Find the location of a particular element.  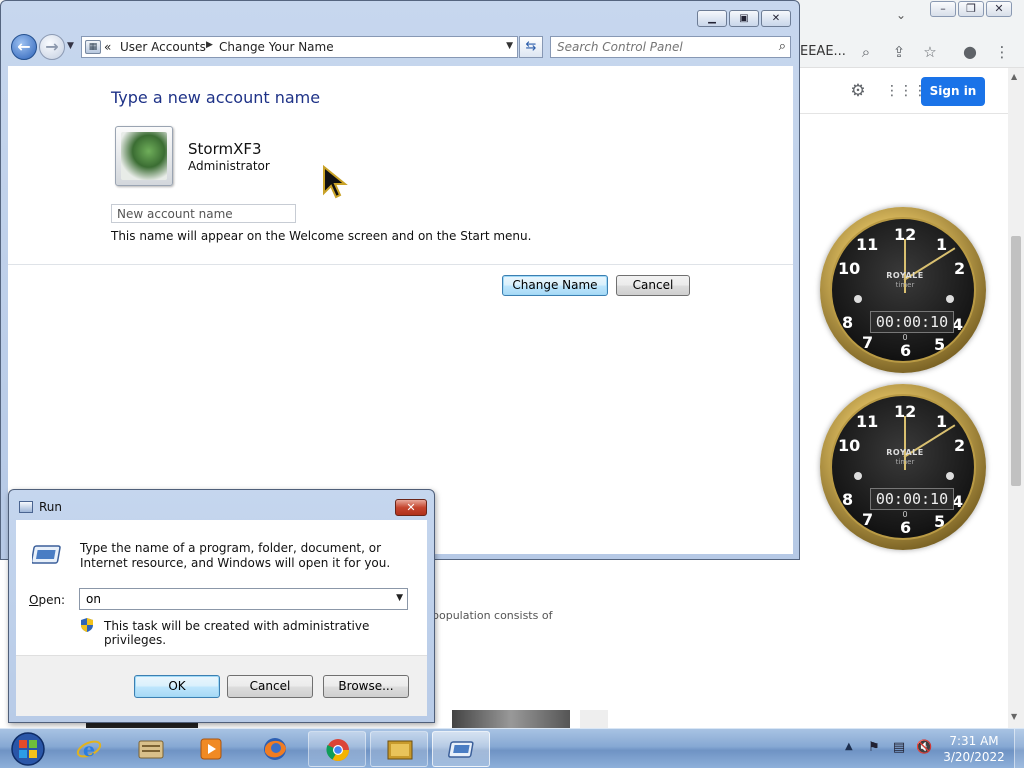

taskbar-firefox is located at coordinates (275, 749).